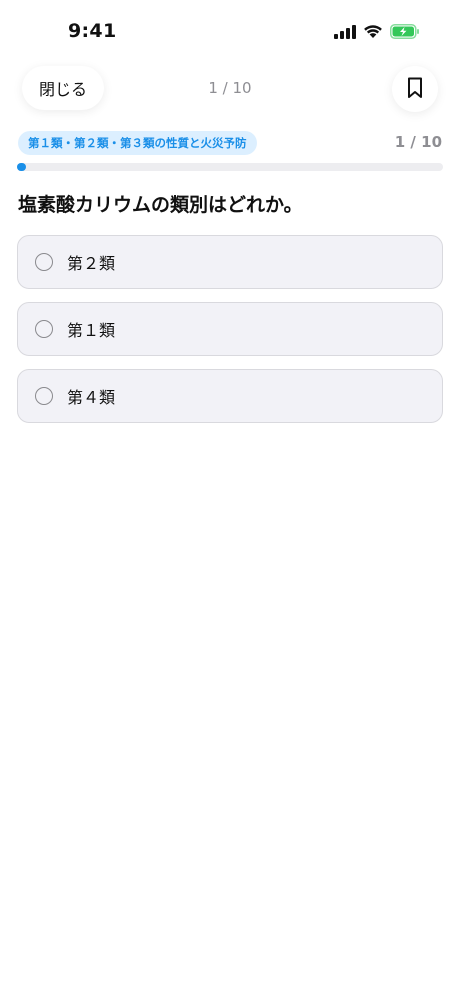  I want to click on bookmark-button, so click(415, 89).